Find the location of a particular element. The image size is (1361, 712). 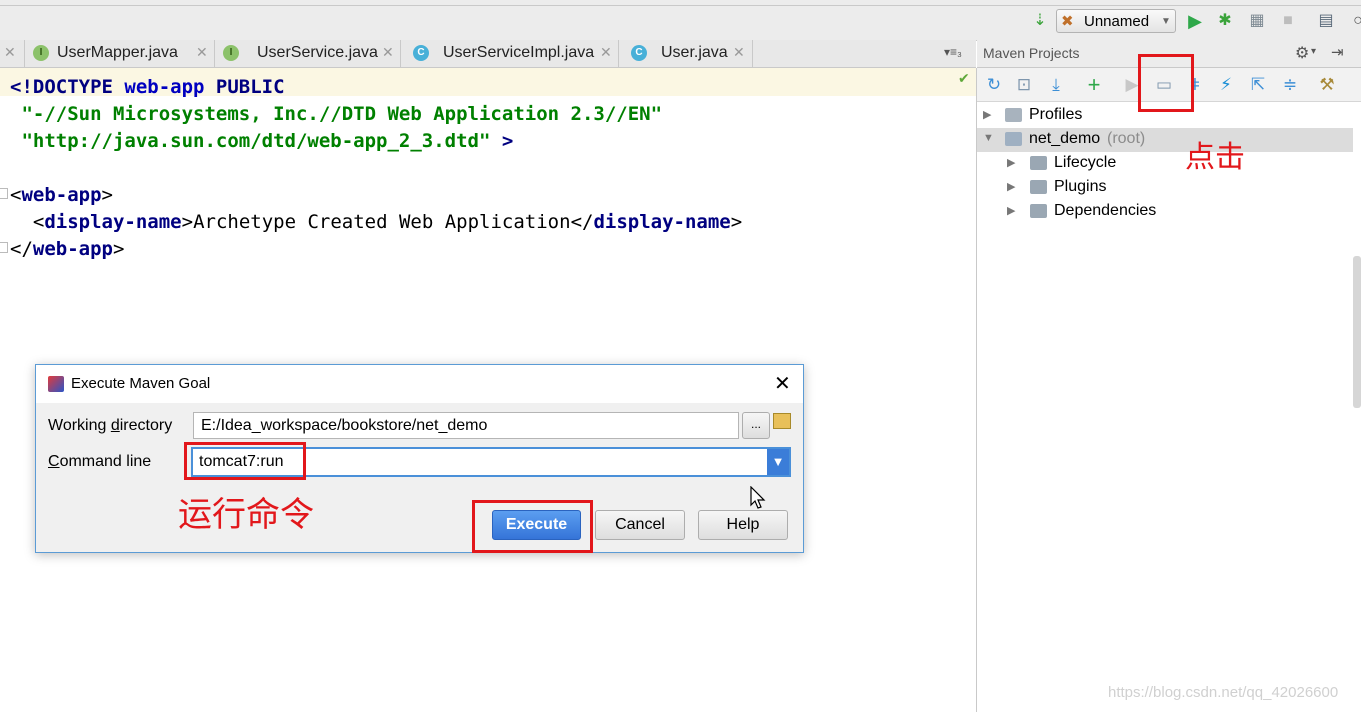

cancel-button: Cancel is located at coordinates (640, 525).